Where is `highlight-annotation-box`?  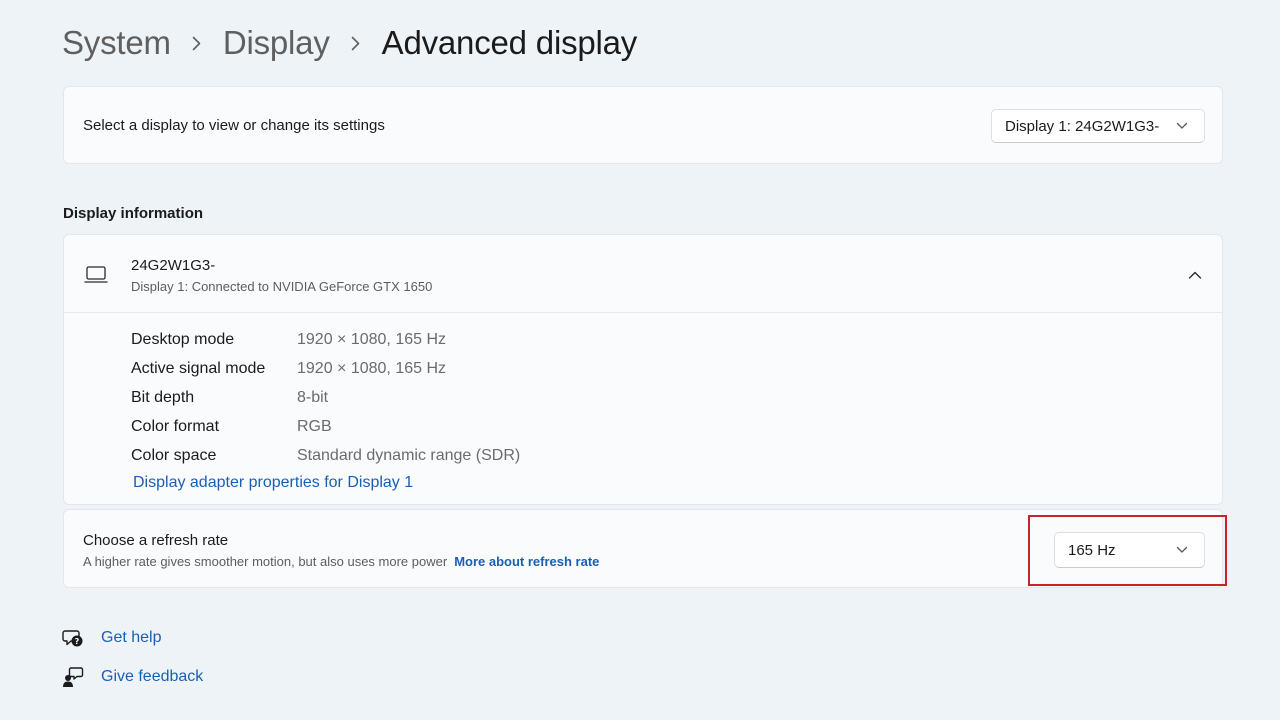 highlight-annotation-box is located at coordinates (1127, 550).